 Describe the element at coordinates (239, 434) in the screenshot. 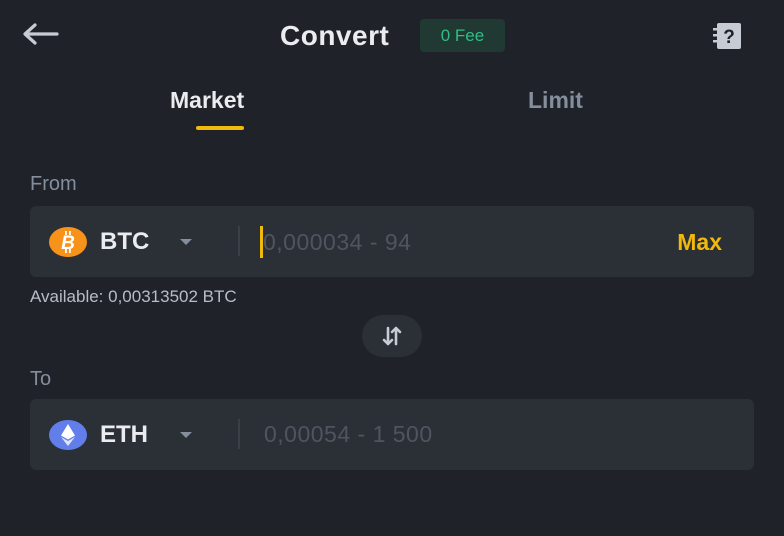

I see `to-divider` at that location.